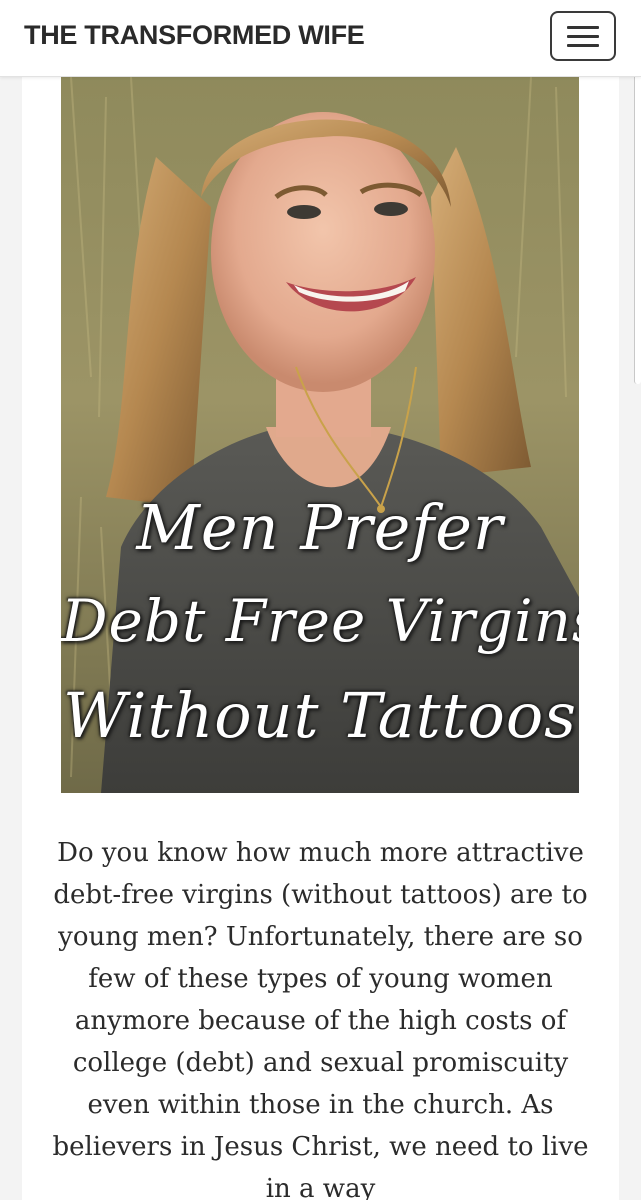 The height and width of the screenshot is (1200, 641). What do you see at coordinates (320, 527) in the screenshot?
I see `caption-line-1: Men Prefer` at bounding box center [320, 527].